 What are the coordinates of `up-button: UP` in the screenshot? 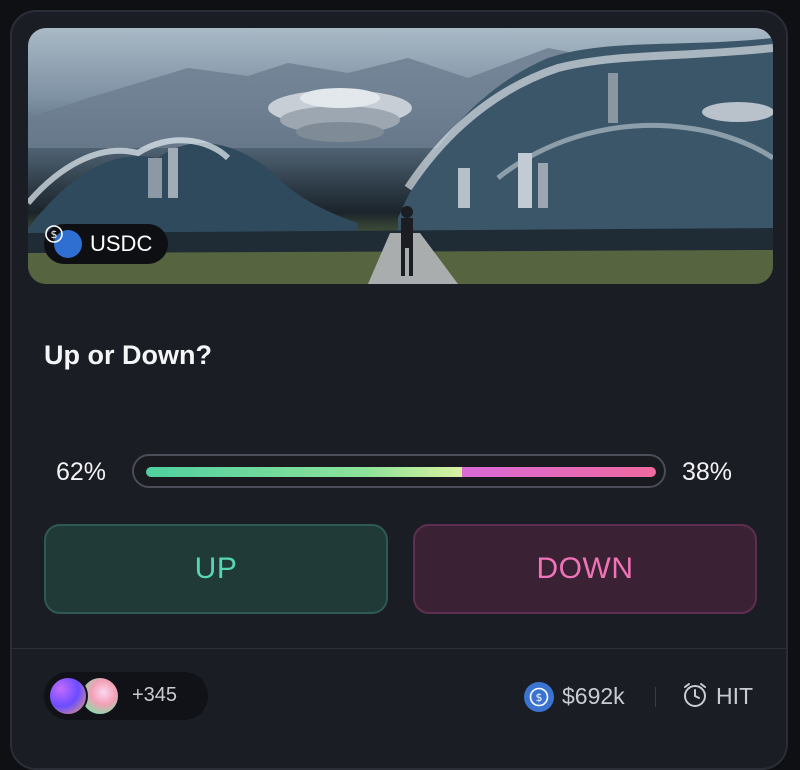 It's located at (216, 569).